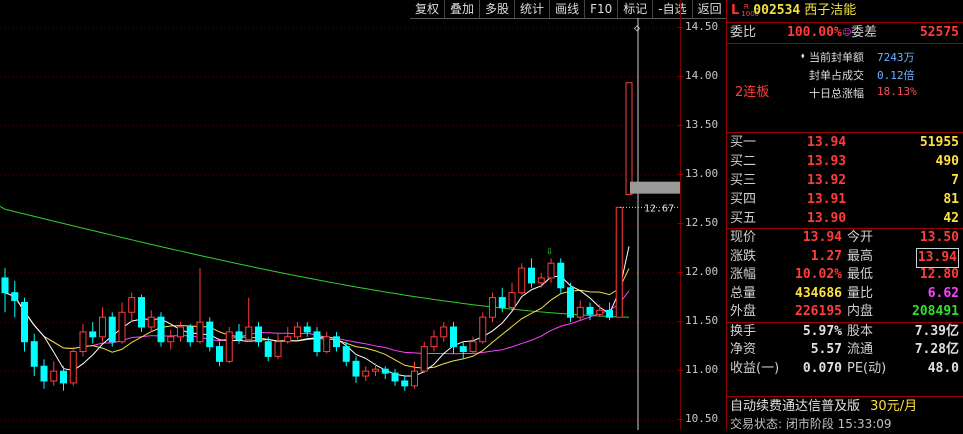  Describe the element at coordinates (836, 93) in the screenshot. I see `seal-label-2: 十日总涨幅` at that location.